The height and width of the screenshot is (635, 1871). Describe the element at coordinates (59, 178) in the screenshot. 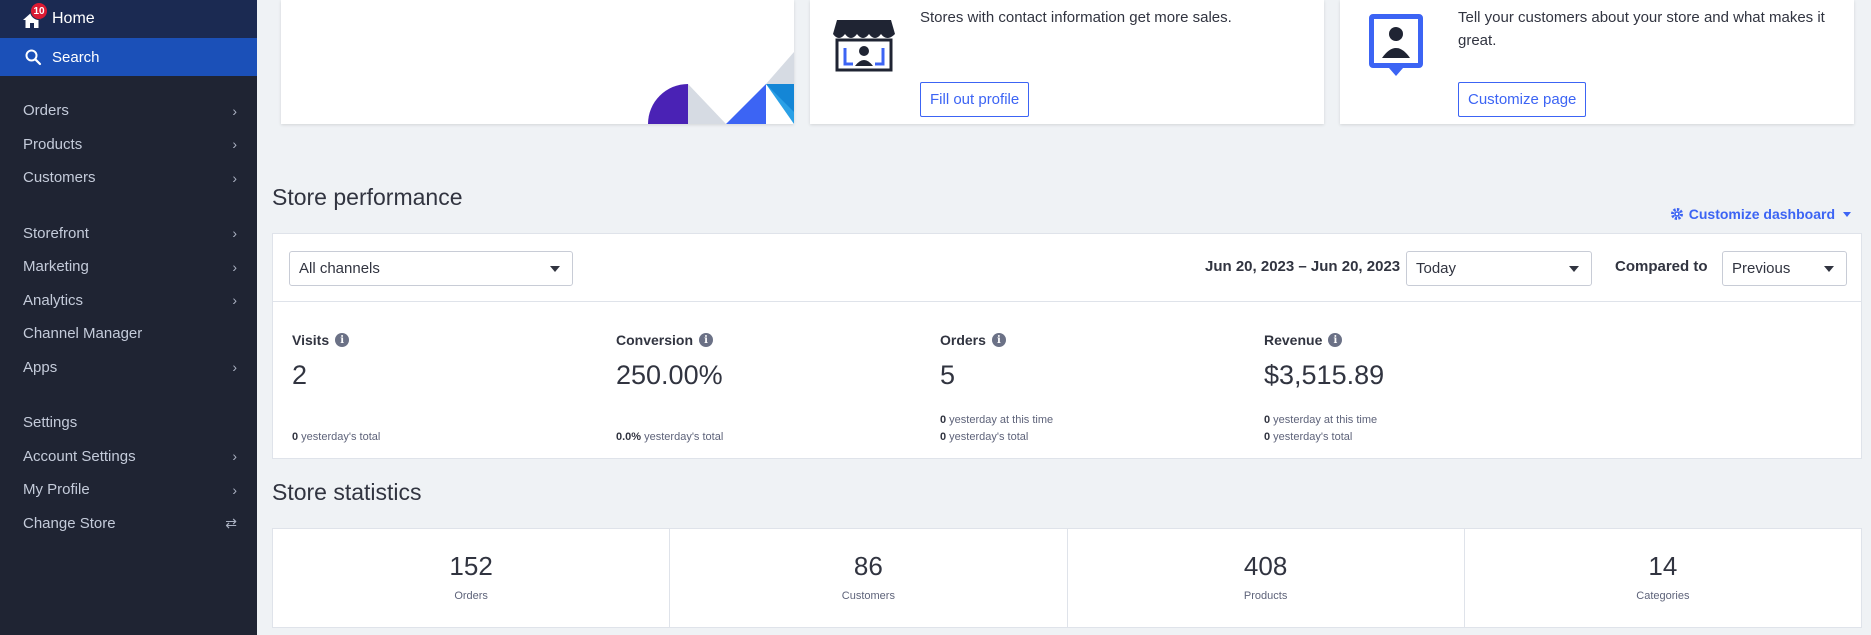

I see `sidebar-item-label: Customers` at that location.